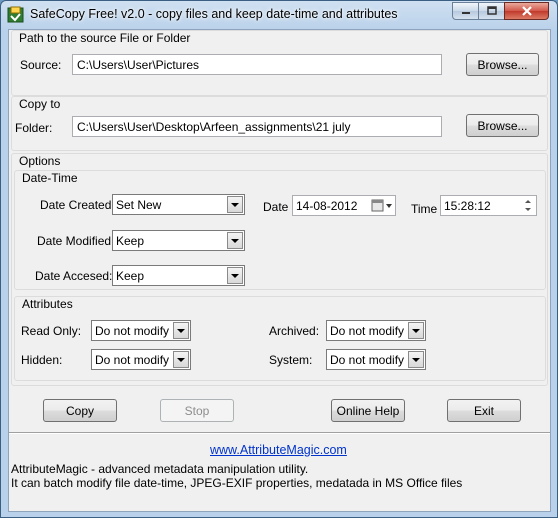  Describe the element at coordinates (467, 206) in the screenshot. I see `time-value: 15:28:12` at that location.